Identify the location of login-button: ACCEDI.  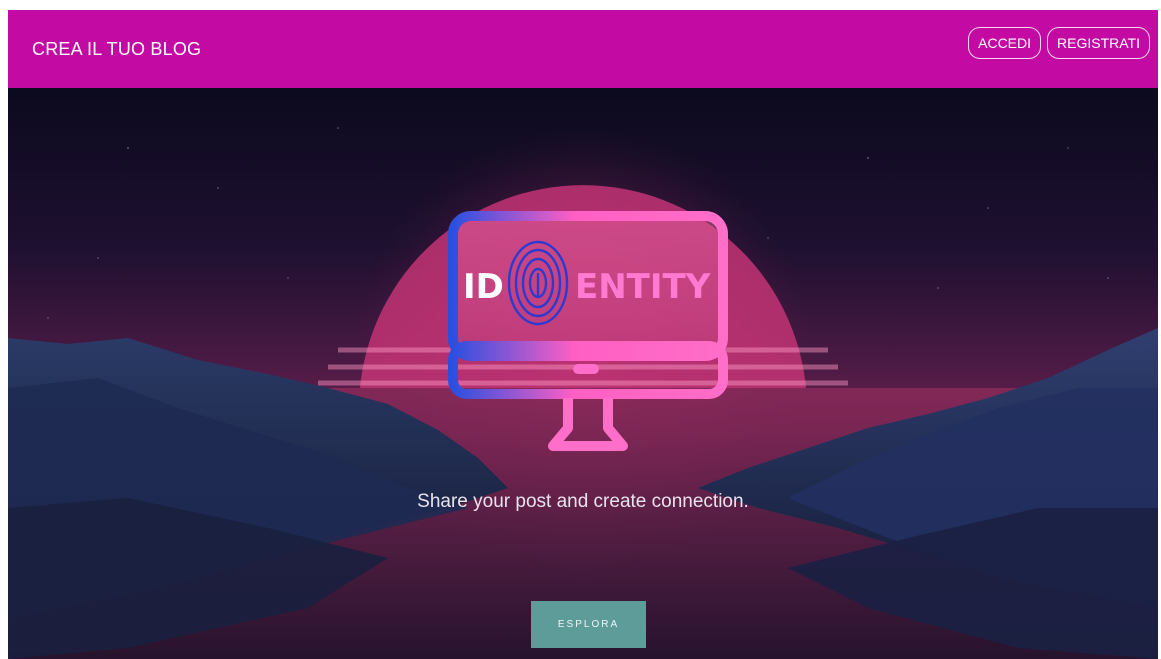
(1005, 43).